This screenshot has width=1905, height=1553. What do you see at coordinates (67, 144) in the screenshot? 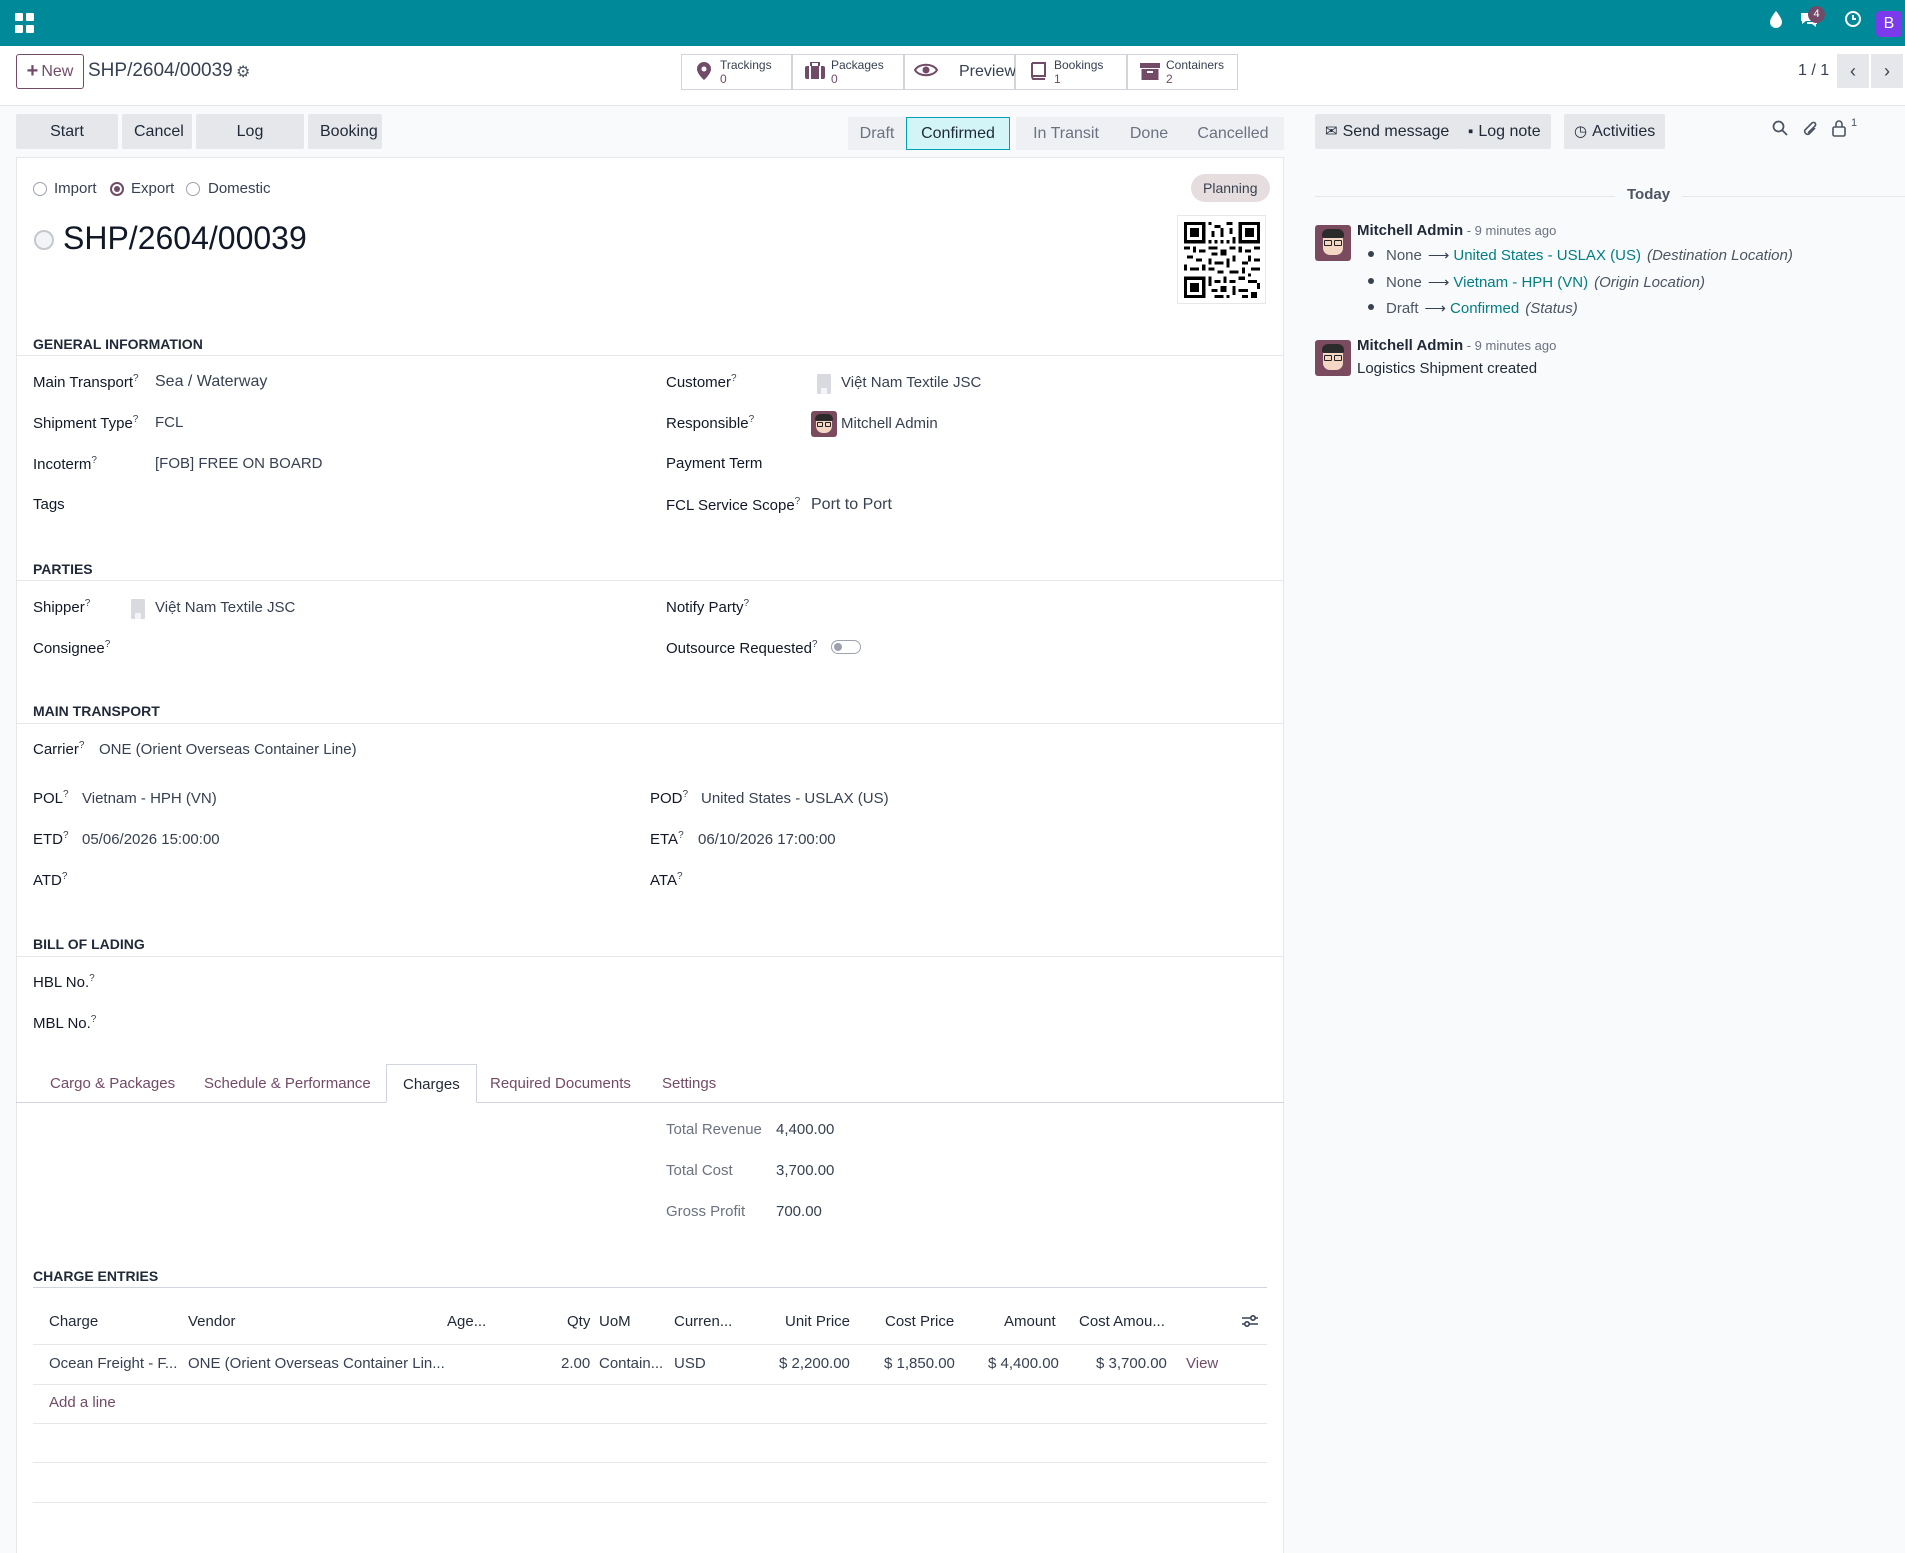
I see `start-transit-button: Start Transit` at bounding box center [67, 144].